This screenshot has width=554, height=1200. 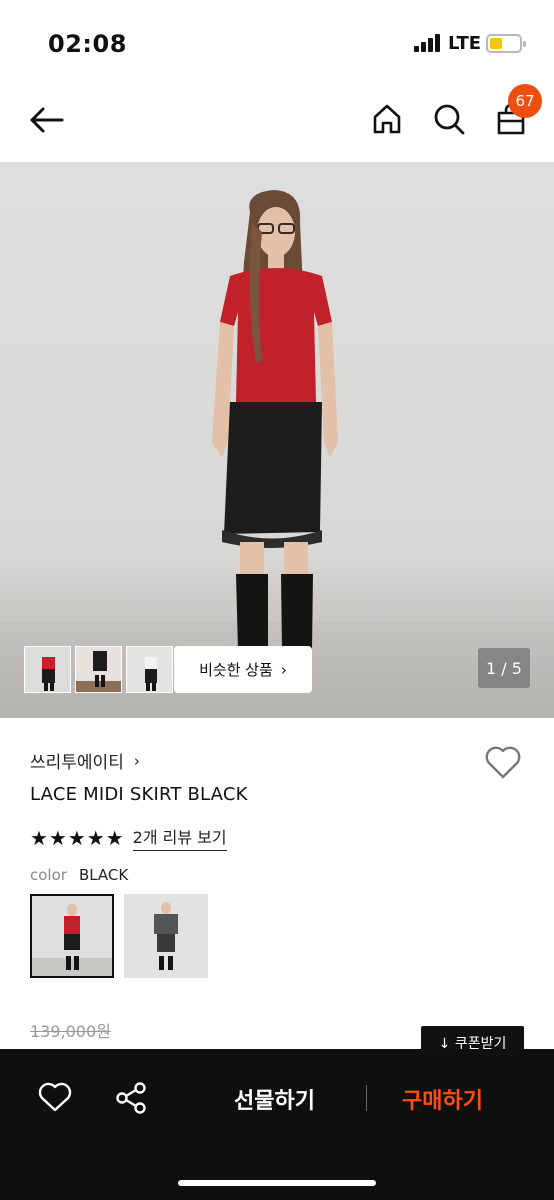 I want to click on search-icon, so click(x=449, y=119).